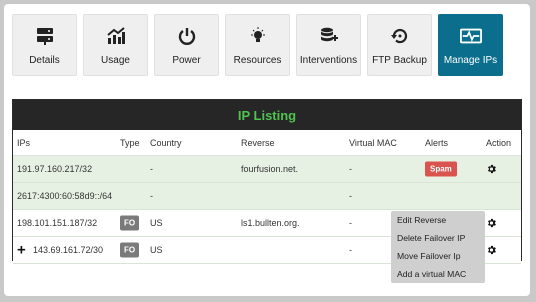 Image resolution: width=536 pixels, height=302 pixels. Describe the element at coordinates (270, 223) in the screenshot. I see `reverse: ls1.bullten.org.` at that location.